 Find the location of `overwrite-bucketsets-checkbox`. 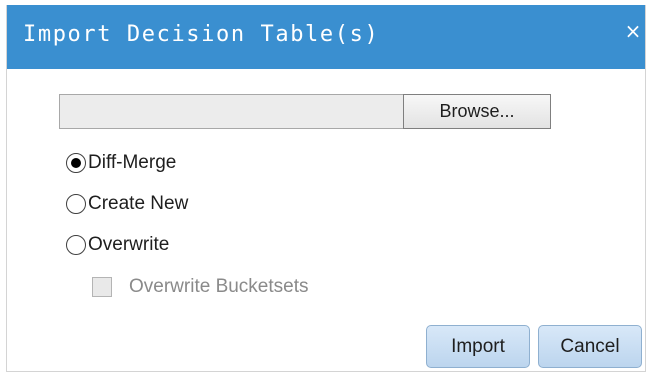

overwrite-bucketsets-checkbox is located at coordinates (102, 287).